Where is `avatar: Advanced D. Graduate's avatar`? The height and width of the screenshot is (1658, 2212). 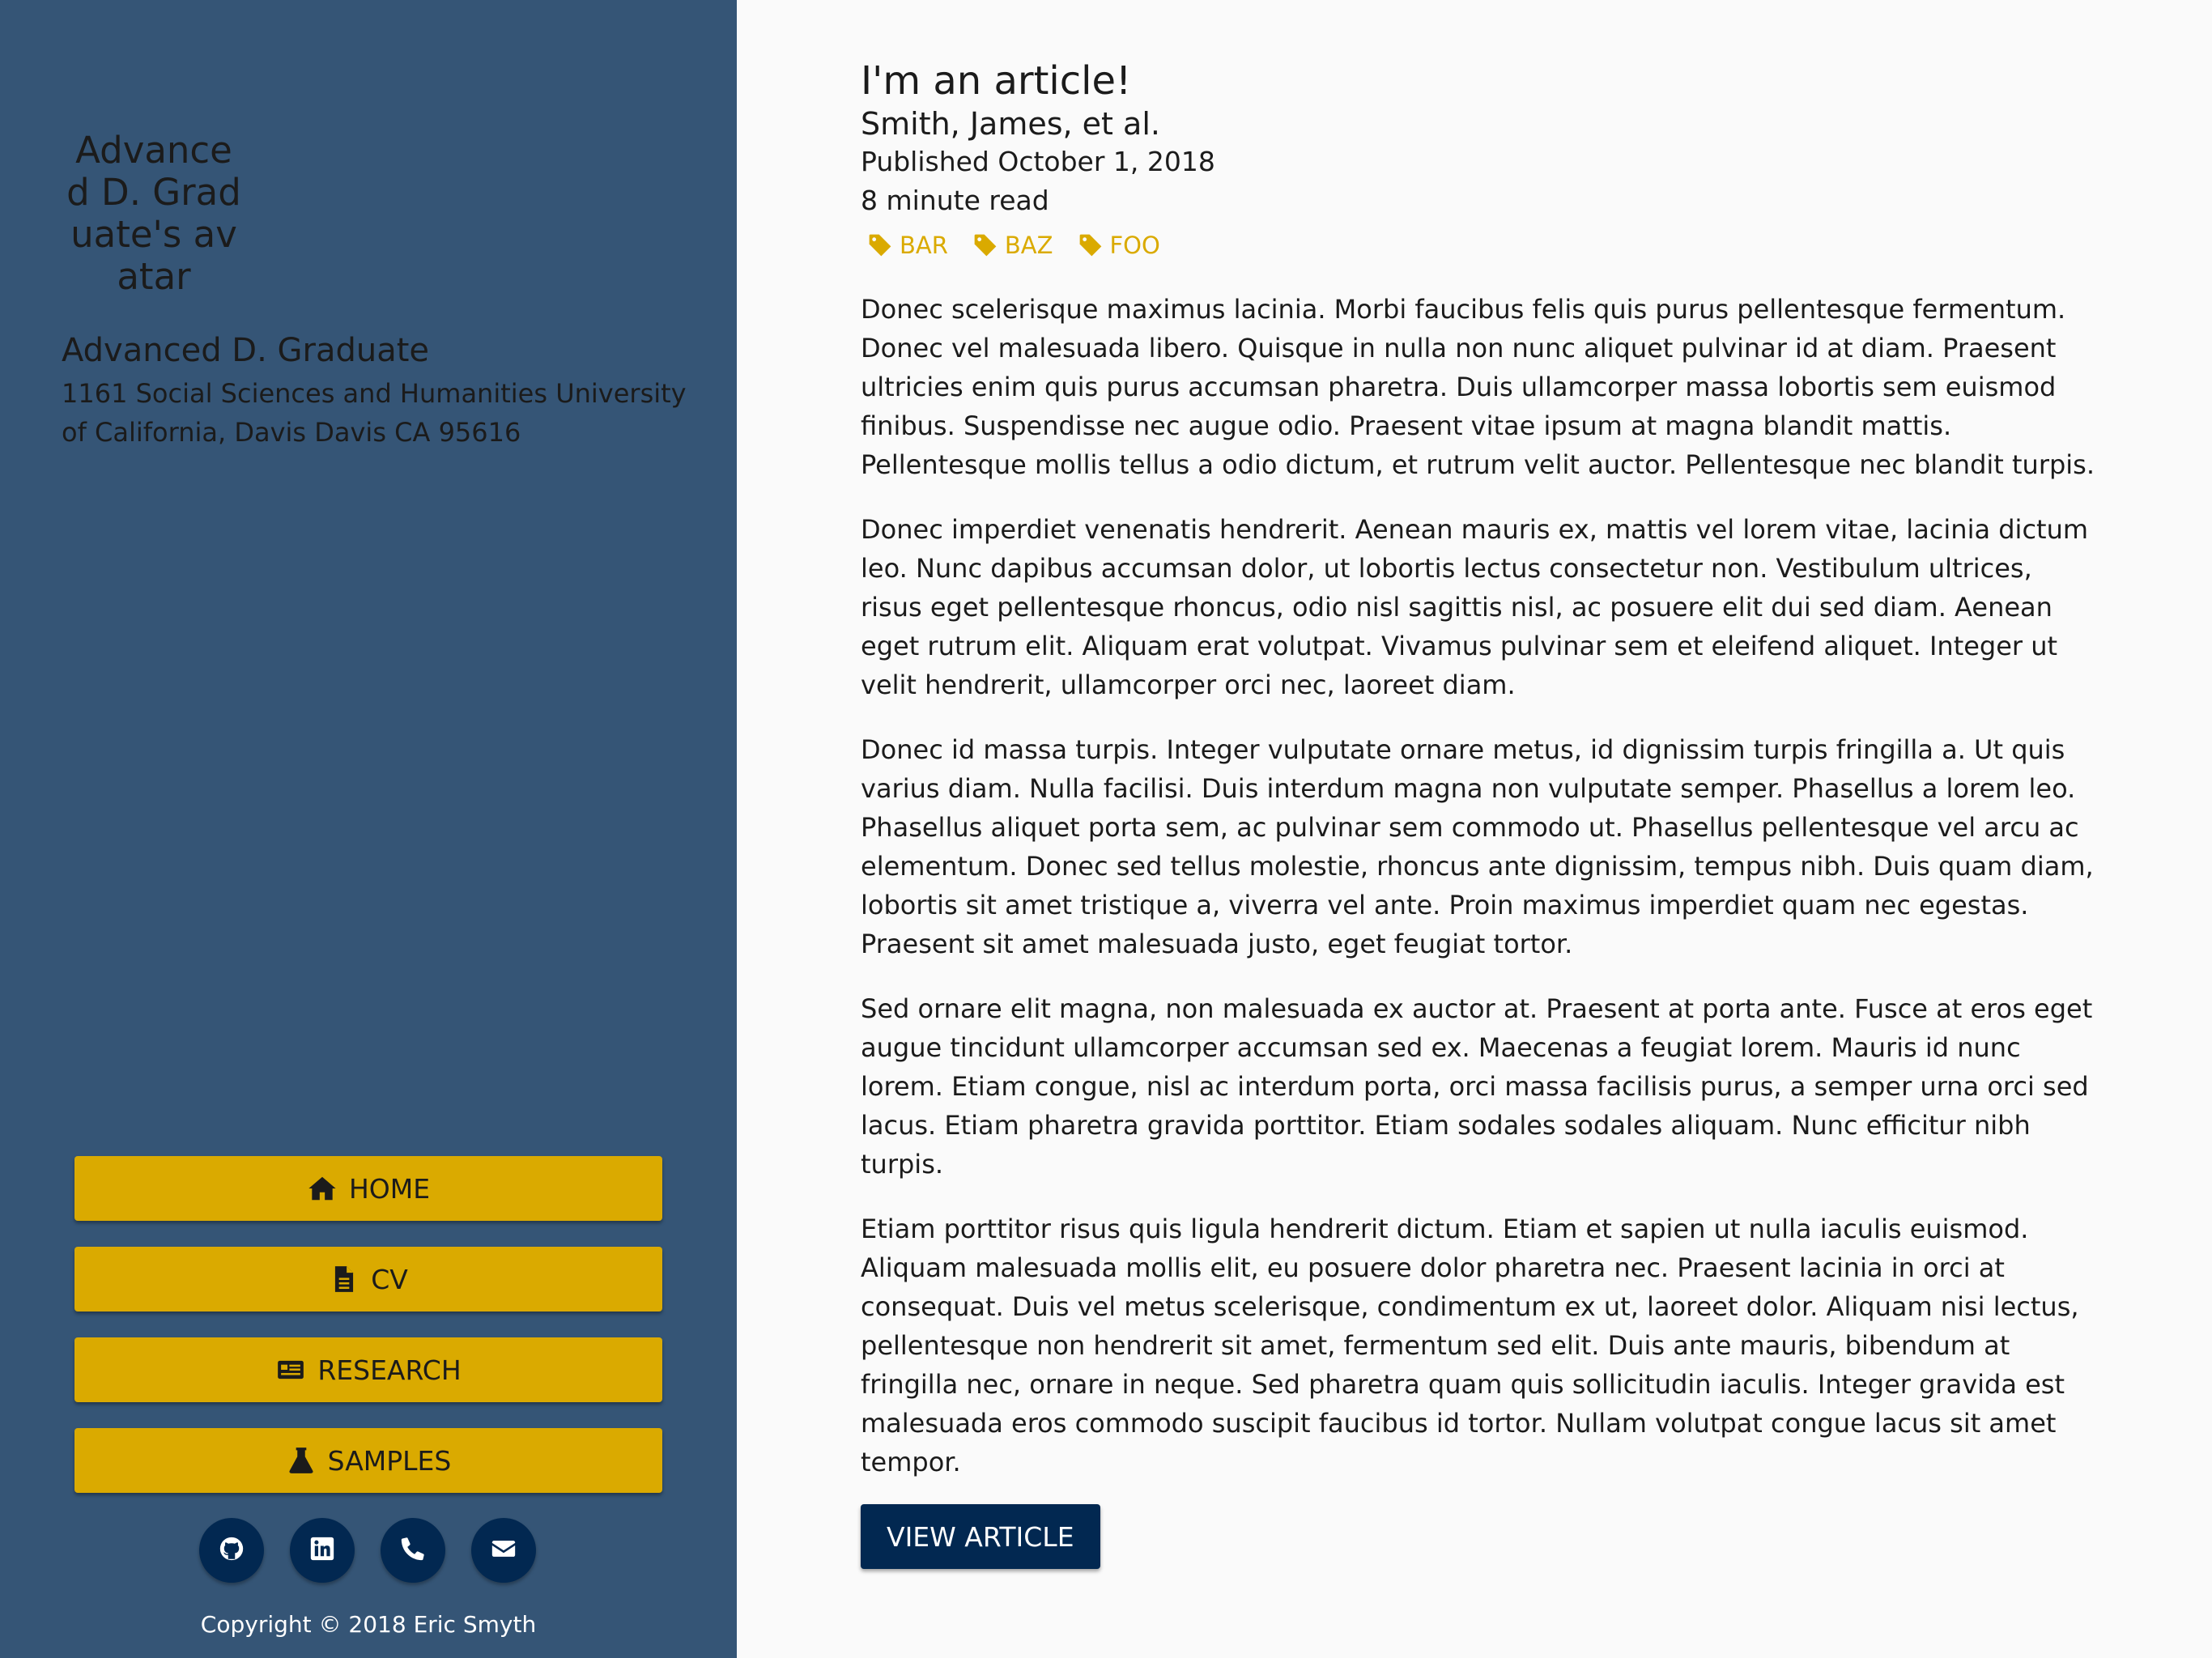 avatar: Advanced D. Graduate's avatar is located at coordinates (154, 214).